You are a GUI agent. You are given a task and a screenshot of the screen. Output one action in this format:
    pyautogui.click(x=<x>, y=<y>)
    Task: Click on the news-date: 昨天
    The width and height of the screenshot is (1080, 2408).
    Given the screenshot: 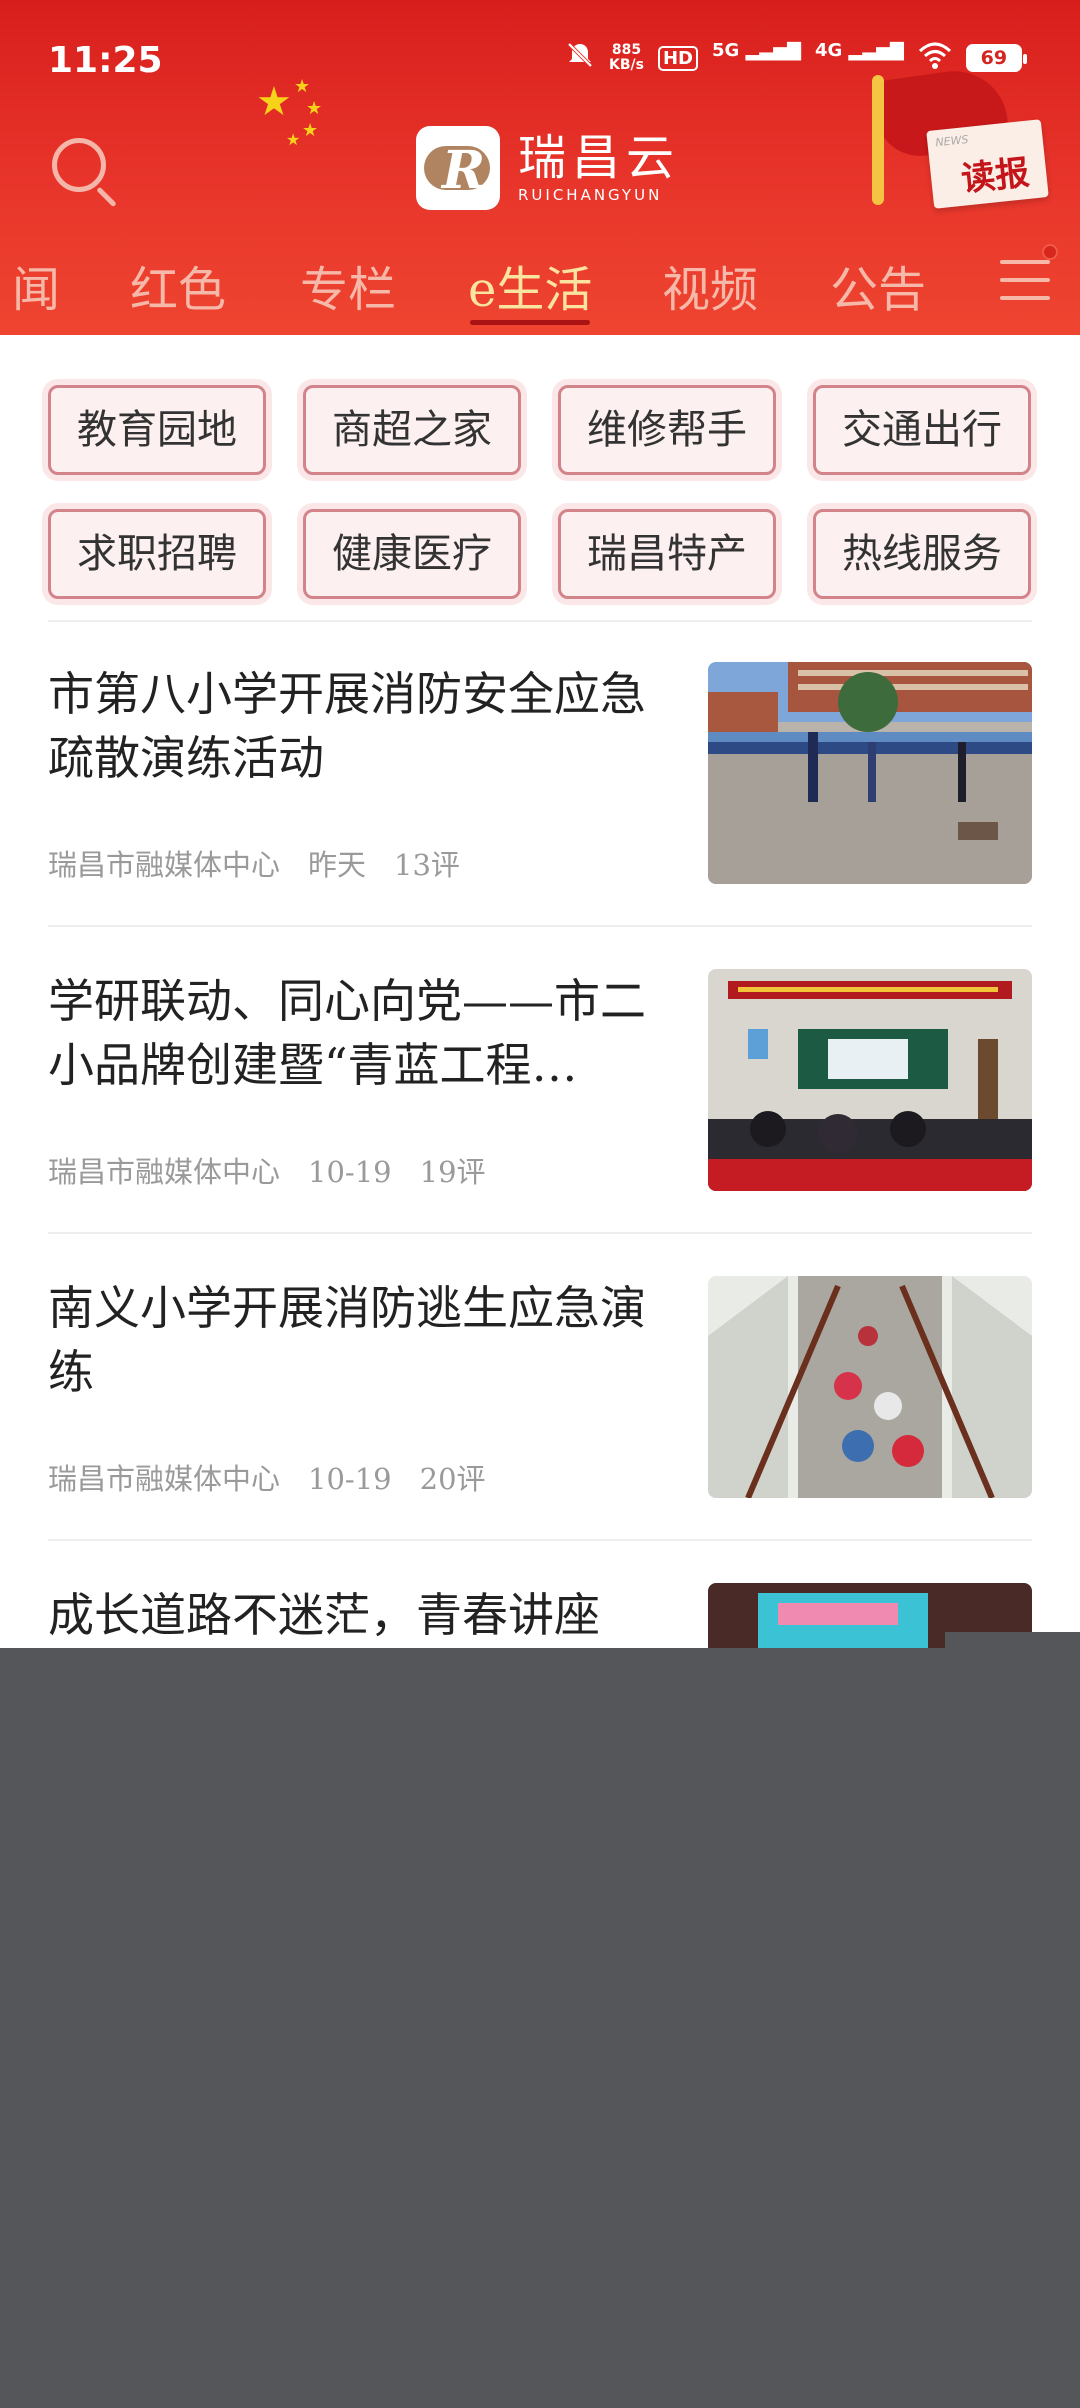 What is the action you would take?
    pyautogui.click(x=337, y=865)
    